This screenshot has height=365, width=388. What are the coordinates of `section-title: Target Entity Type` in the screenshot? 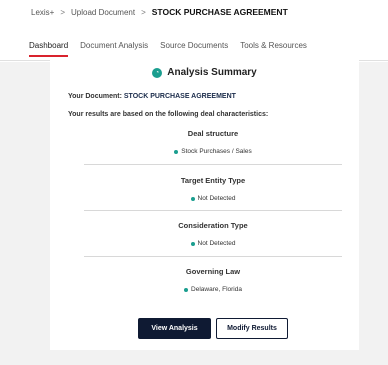 It's located at (213, 180).